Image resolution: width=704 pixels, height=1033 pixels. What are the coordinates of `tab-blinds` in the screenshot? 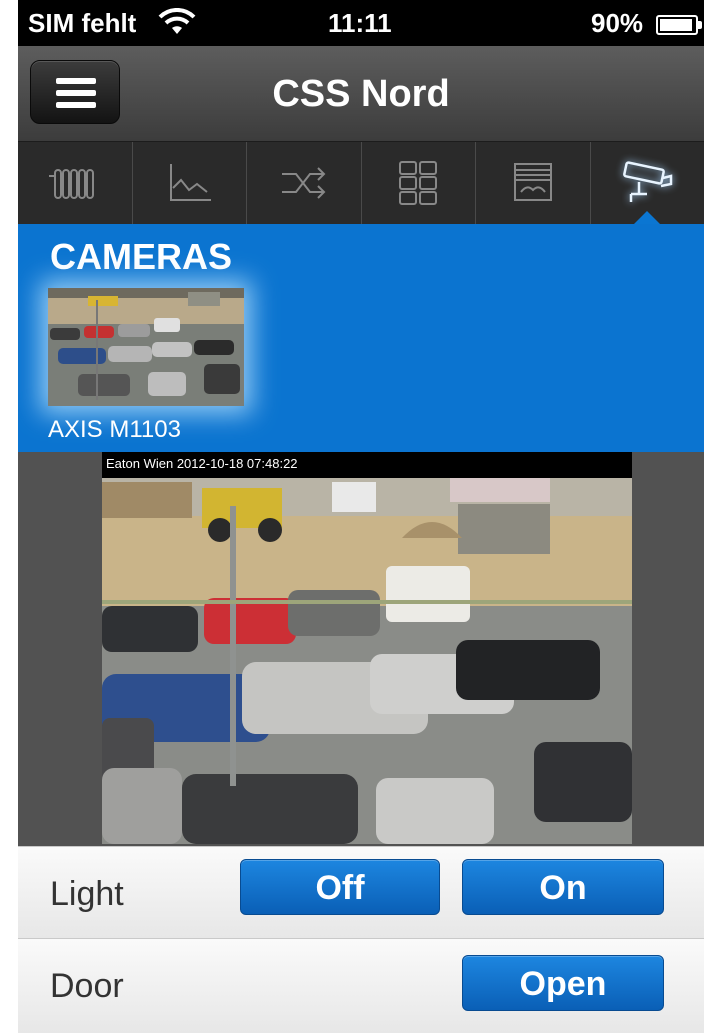 It's located at (533, 183).